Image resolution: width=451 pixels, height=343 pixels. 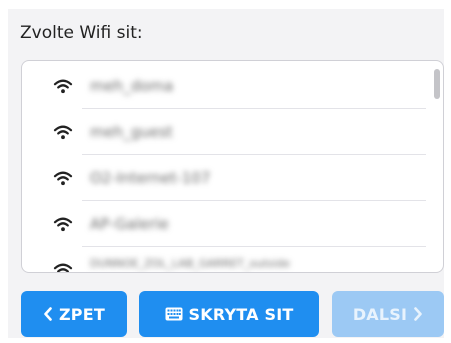 What do you see at coordinates (437, 84) in the screenshot?
I see `scrollbar-thumb` at bounding box center [437, 84].